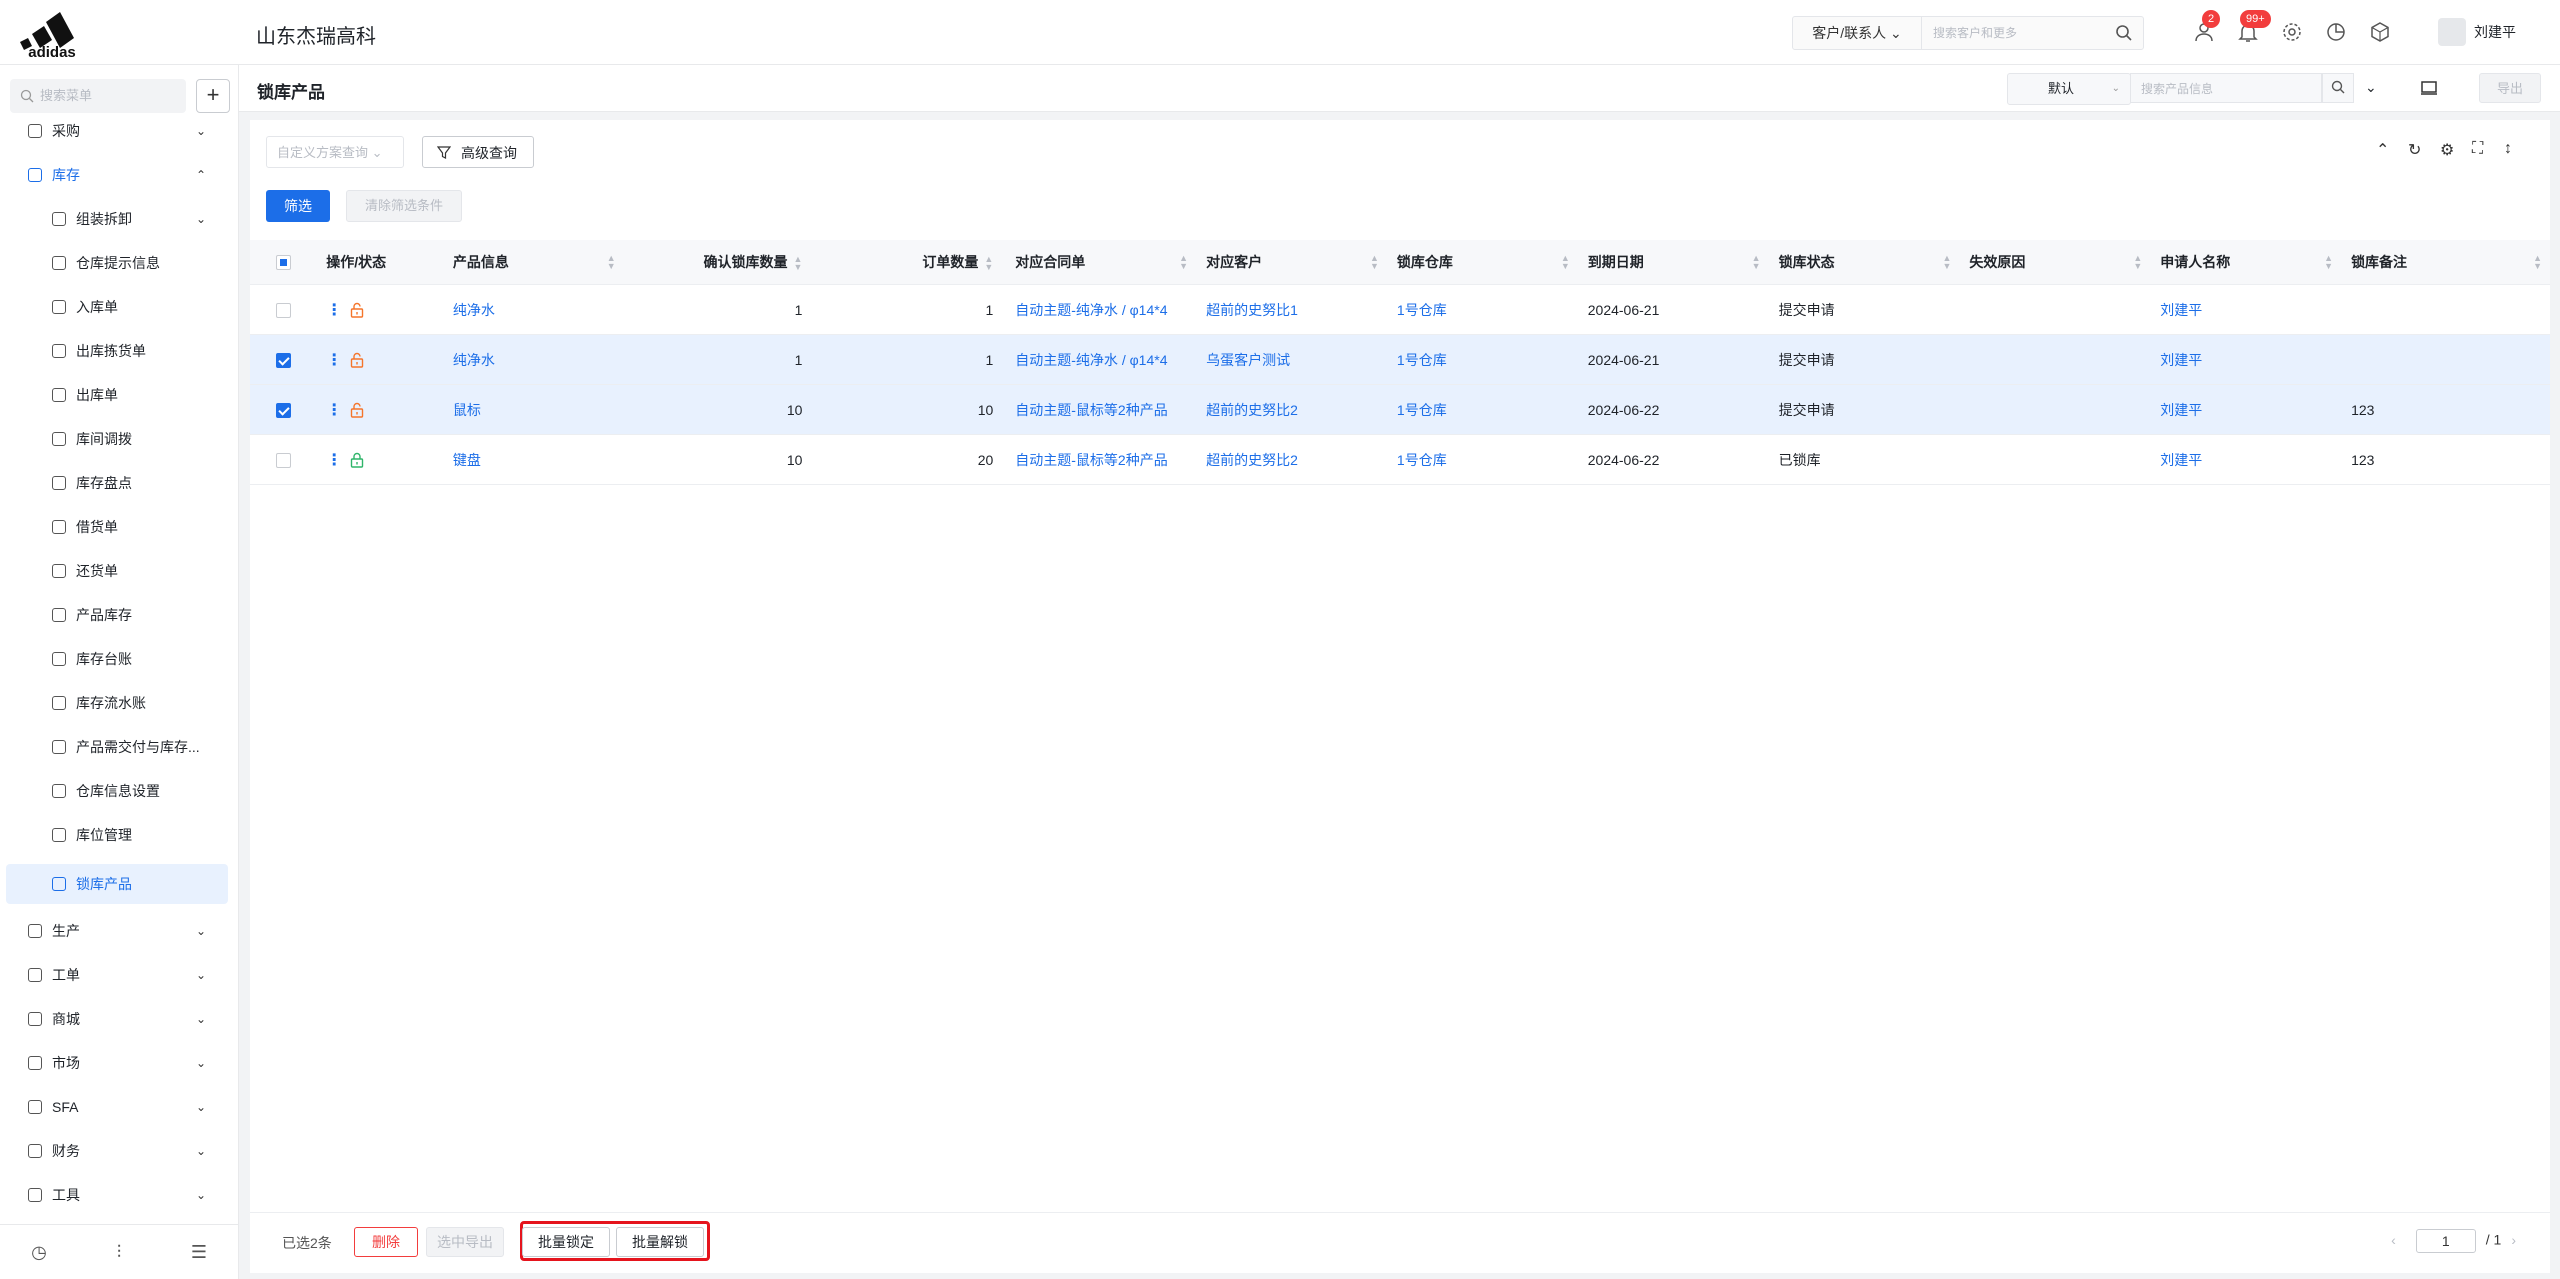 The width and height of the screenshot is (2560, 1279). I want to click on brand-logo: adidas, so click(52, 33).